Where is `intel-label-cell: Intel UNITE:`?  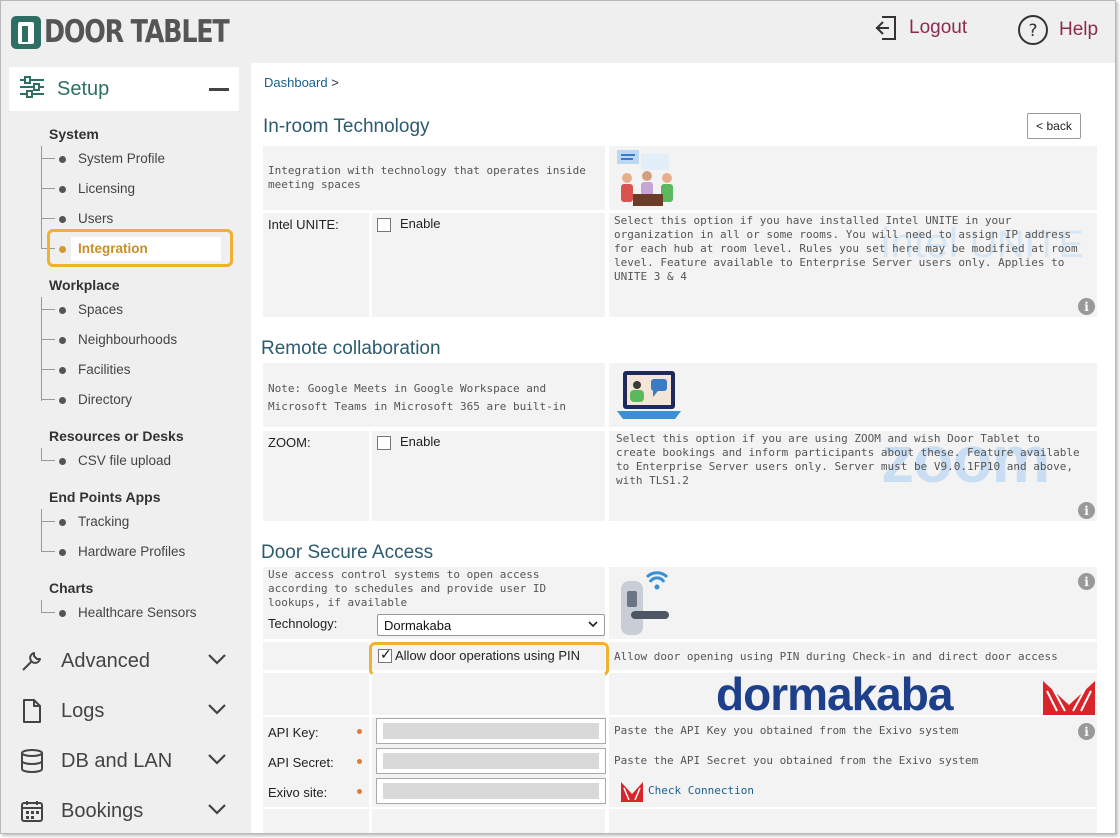
intel-label-cell: Intel UNITE: is located at coordinates (316, 265).